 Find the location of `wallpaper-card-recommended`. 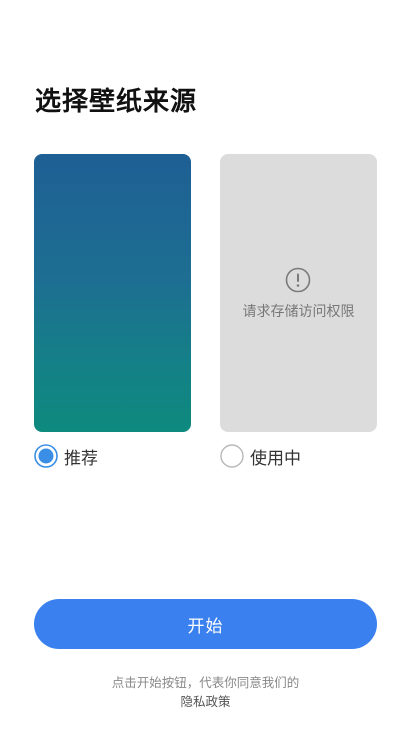

wallpaper-card-recommended is located at coordinates (112, 293).